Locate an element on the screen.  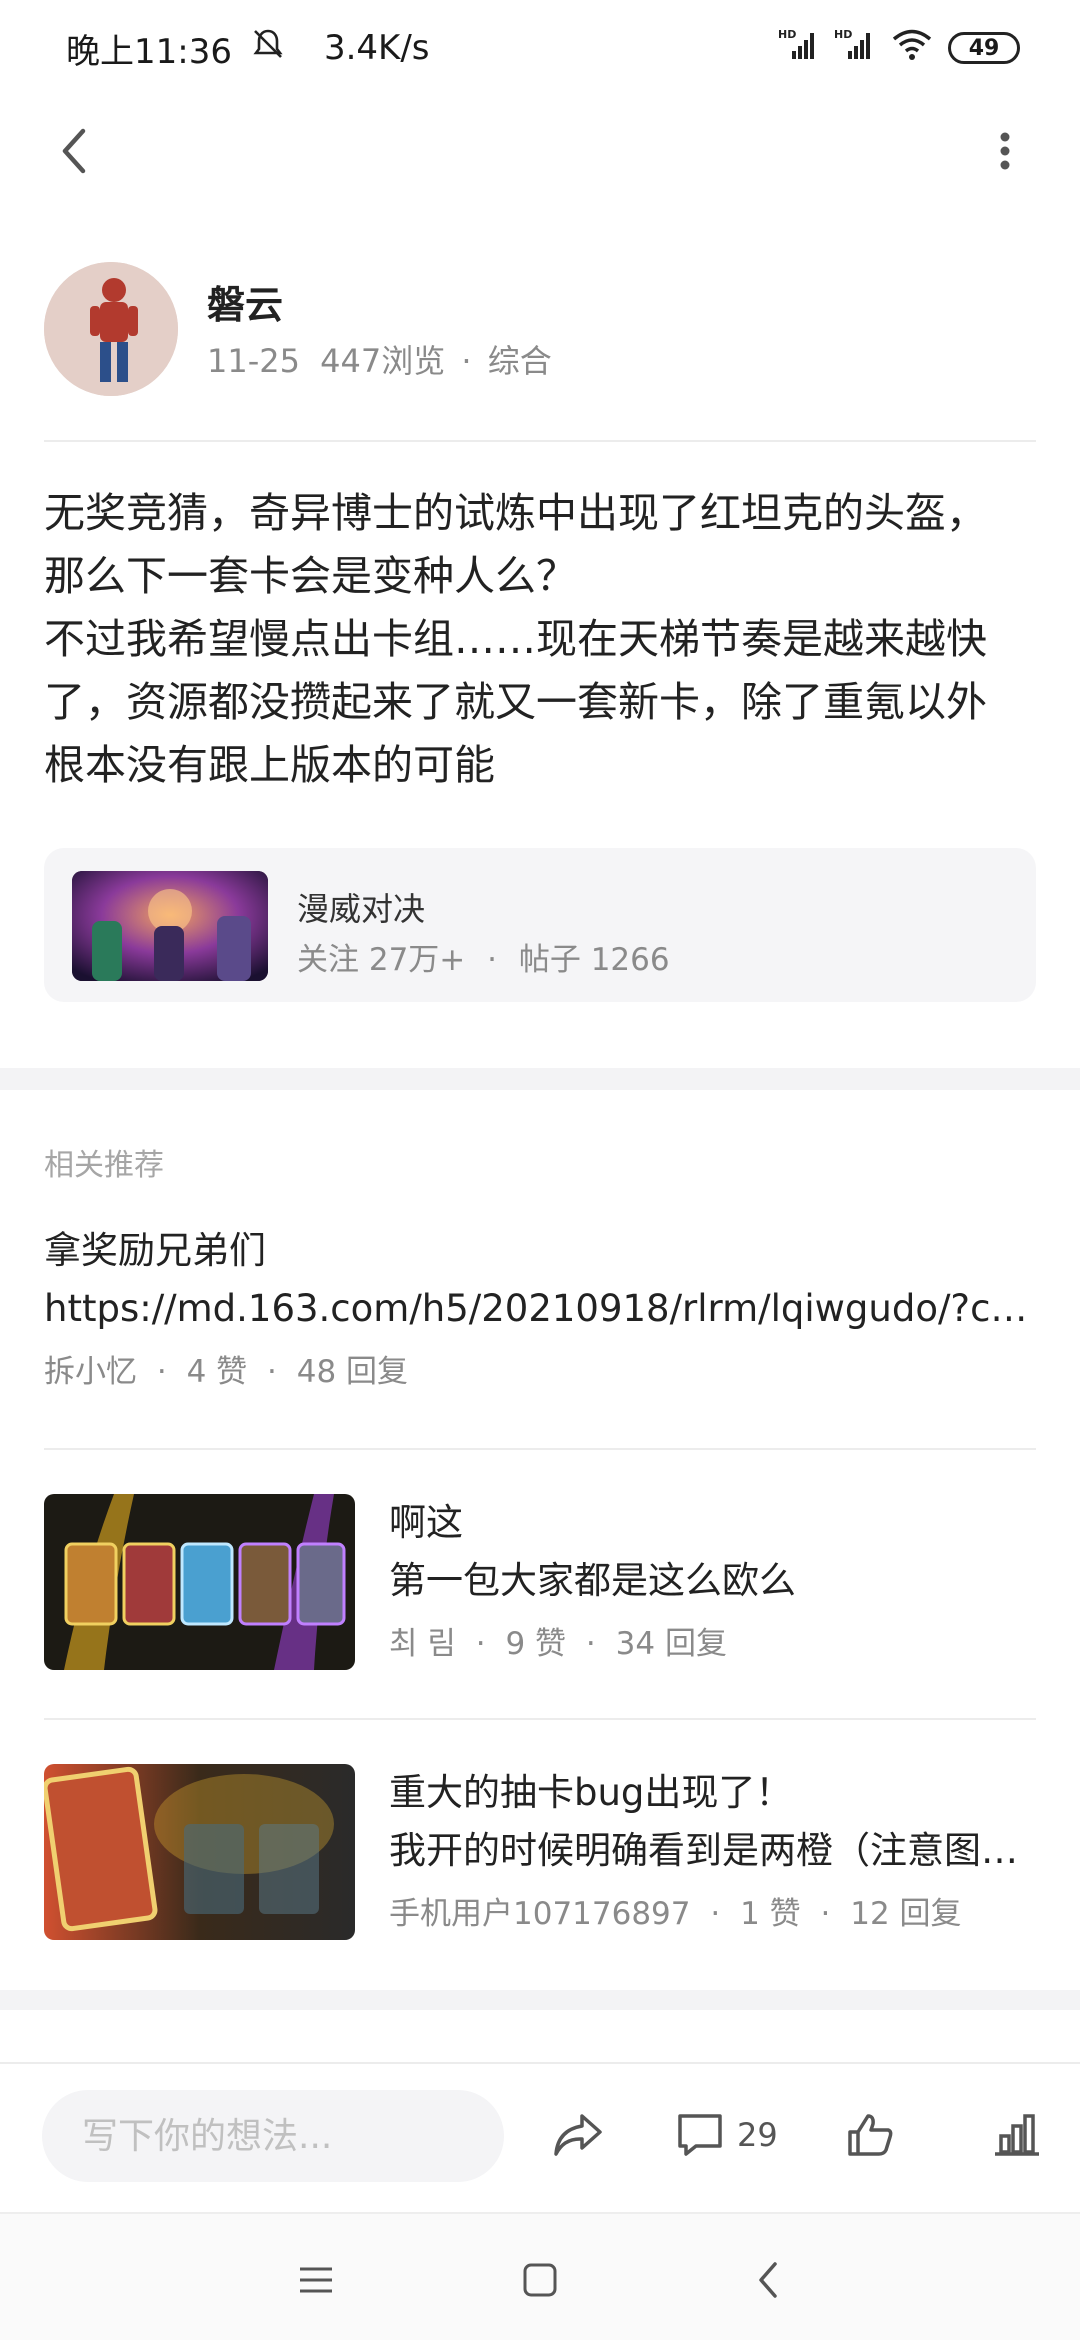
list-item: 啊这 第一包大家都是这么欧么 최 림 · 9 赞 · 34 回复 is located at coordinates (539, 1582).